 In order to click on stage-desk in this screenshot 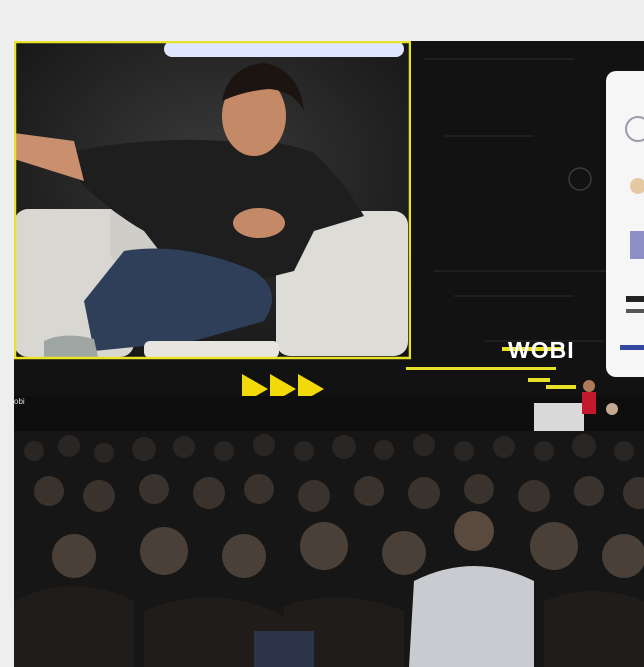, I will do `click(559, 418)`.